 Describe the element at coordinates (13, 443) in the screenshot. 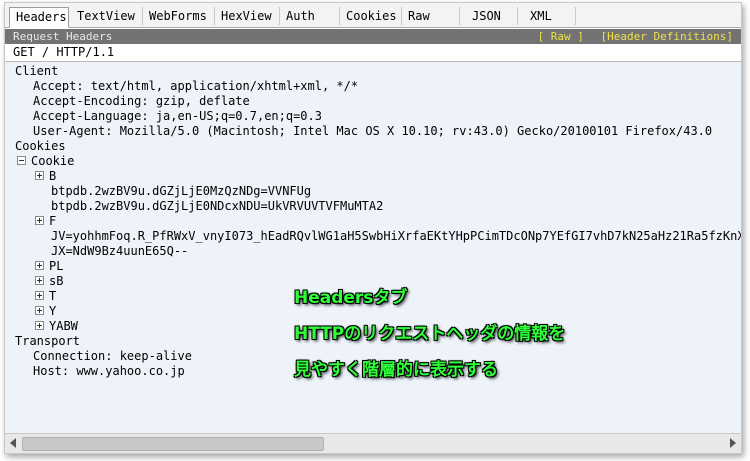

I see `scroll-left-icon` at that location.